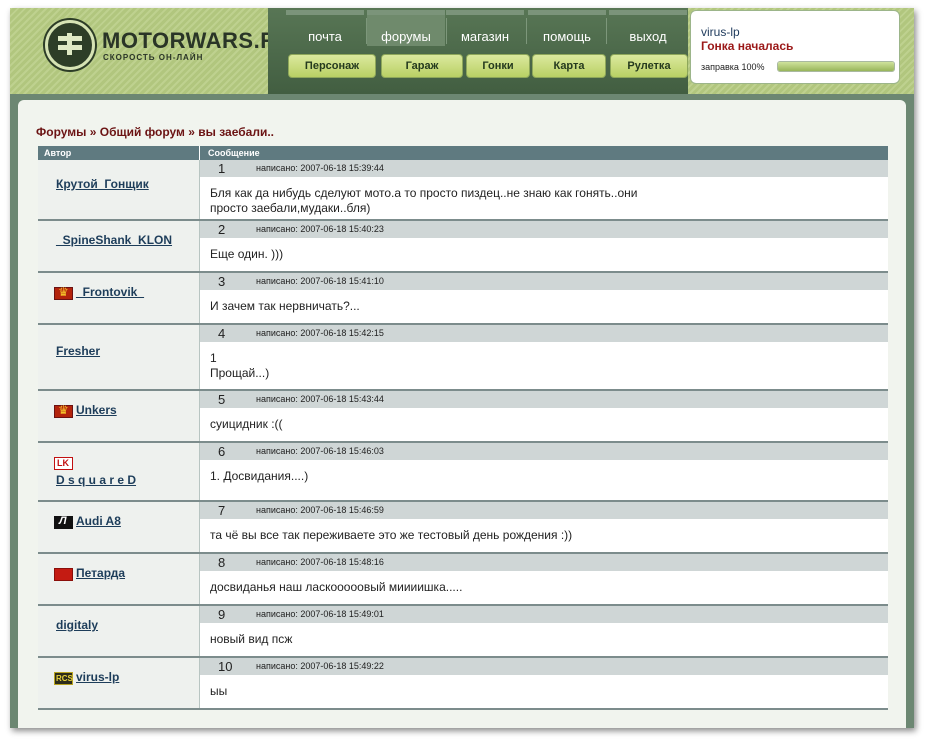 Image resolution: width=930 pixels, height=740 pixels. Describe the element at coordinates (98, 521) in the screenshot. I see `author-link: Audi A8` at that location.